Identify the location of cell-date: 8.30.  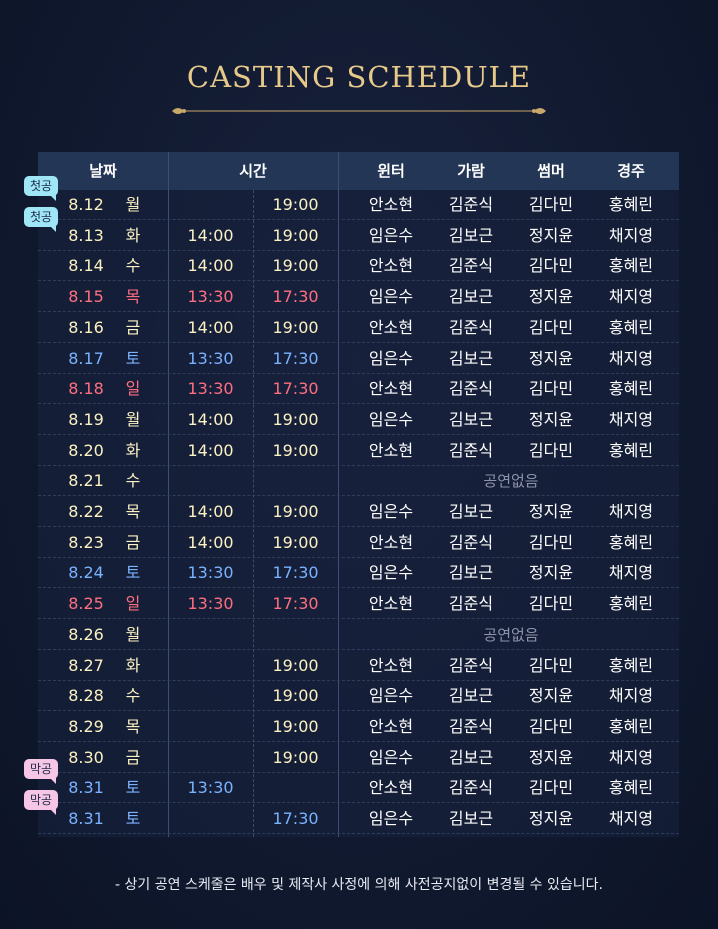
(86, 757).